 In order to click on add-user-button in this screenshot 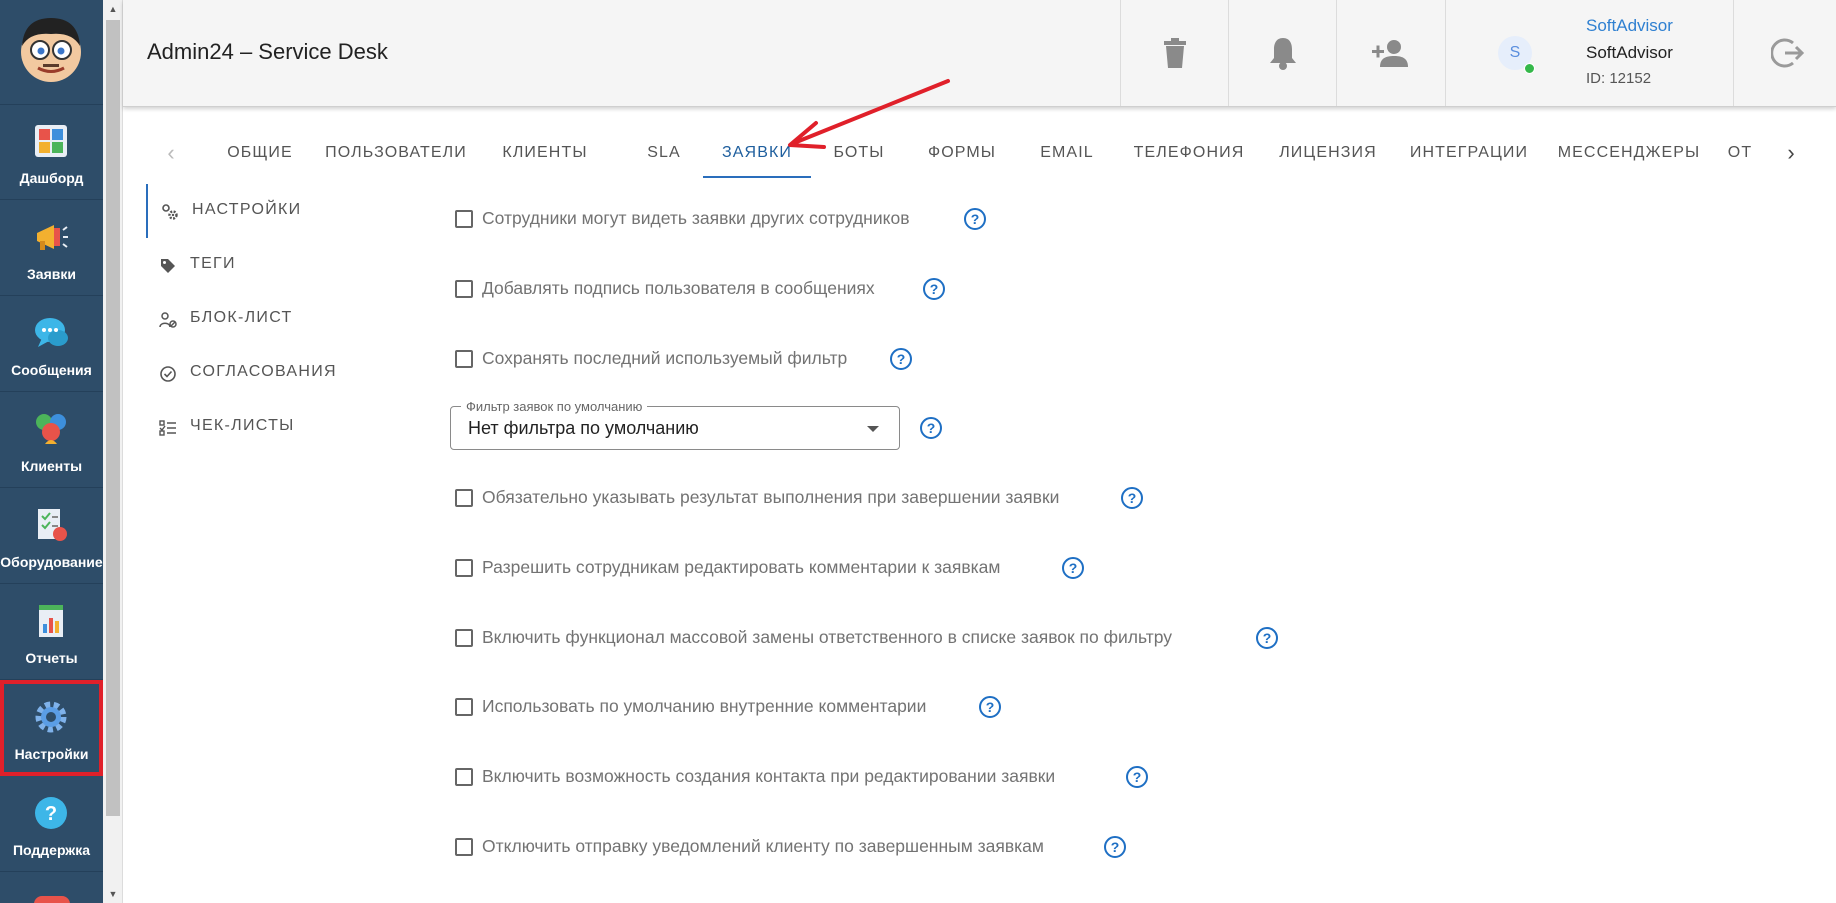, I will do `click(1390, 53)`.